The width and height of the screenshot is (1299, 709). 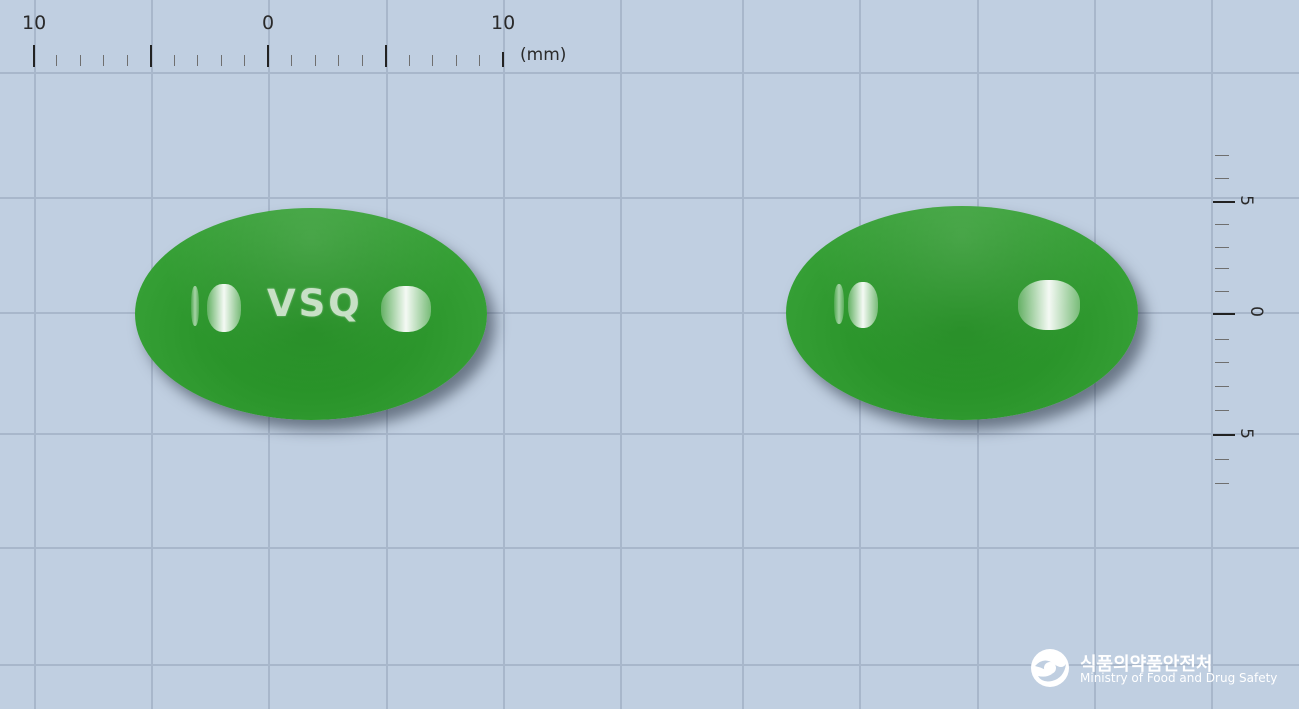 I want to click on ruler-label-right-10: 10, so click(x=503, y=23).